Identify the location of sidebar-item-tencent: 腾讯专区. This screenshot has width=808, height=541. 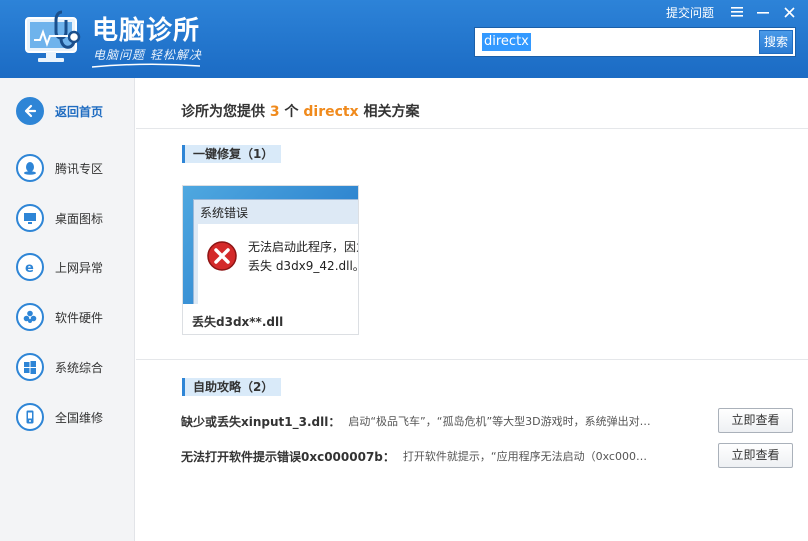
(73, 168).